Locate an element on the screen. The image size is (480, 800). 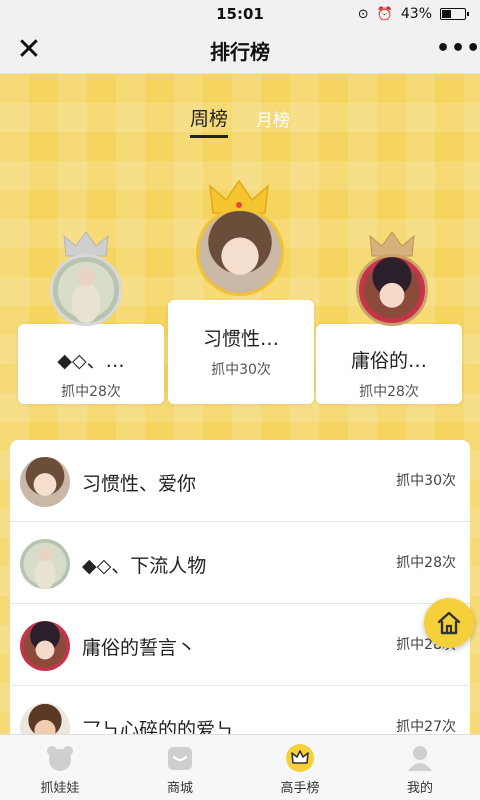
user-icon is located at coordinates (420, 758).